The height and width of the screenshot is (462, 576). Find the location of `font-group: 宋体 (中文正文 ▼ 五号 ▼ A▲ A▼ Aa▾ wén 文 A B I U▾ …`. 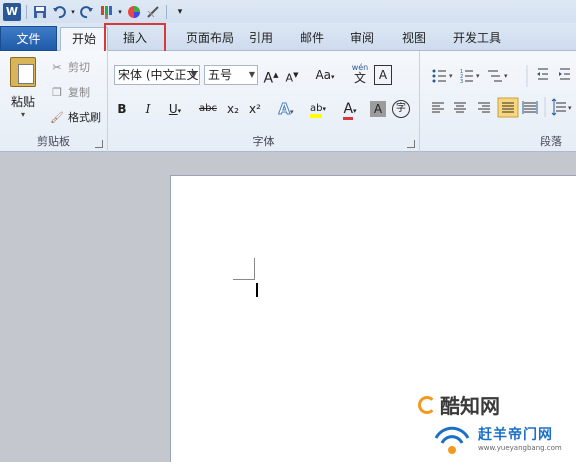

font-group: 宋体 (中文正文 ▼ 五号 ▼ A▲ A▼ Aa▾ wén 文 A B I U▾ … is located at coordinates (264, 101).